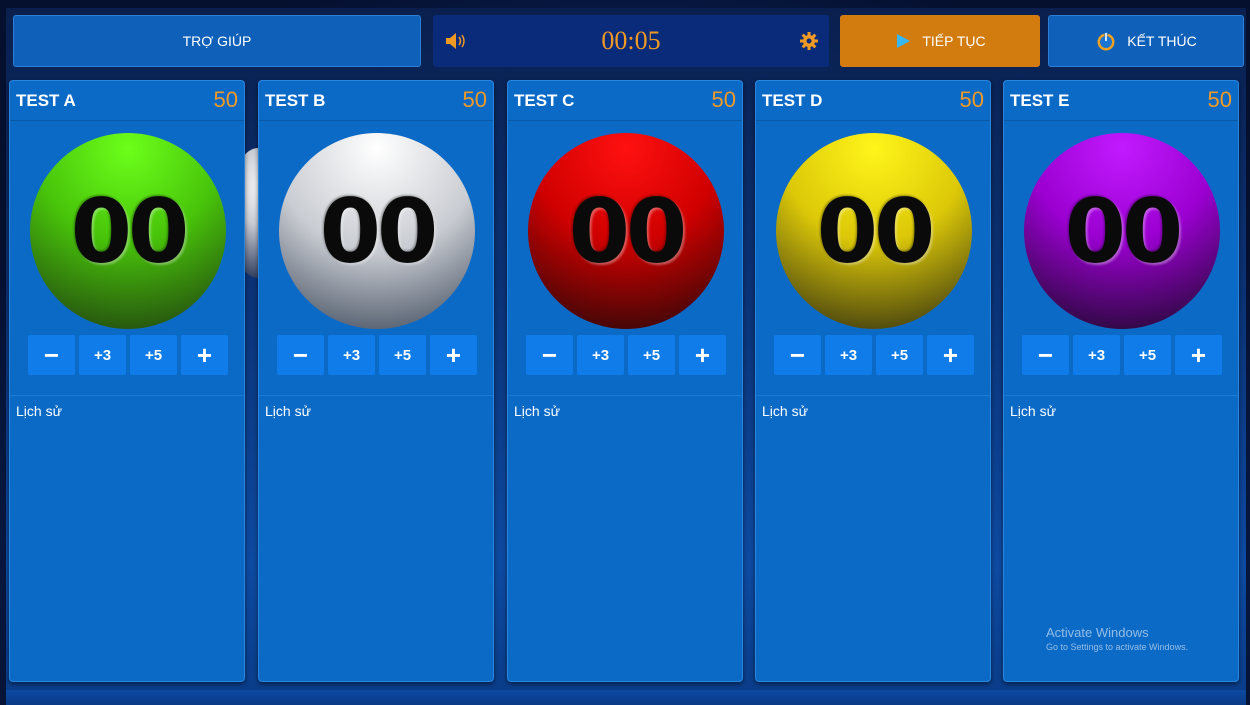  I want to click on team-header: TEST B 50, so click(376, 101).